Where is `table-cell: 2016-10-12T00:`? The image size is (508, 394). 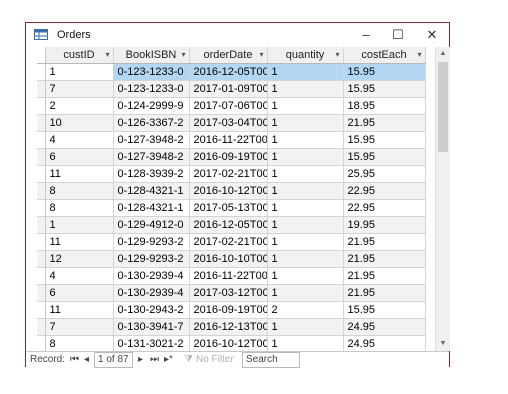 table-cell: 2016-10-12T00: is located at coordinates (228, 343).